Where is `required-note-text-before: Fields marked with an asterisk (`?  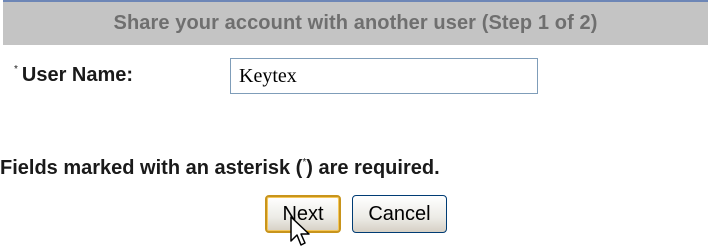
required-note-text-before: Fields marked with an asterisk ( is located at coordinates (151, 167).